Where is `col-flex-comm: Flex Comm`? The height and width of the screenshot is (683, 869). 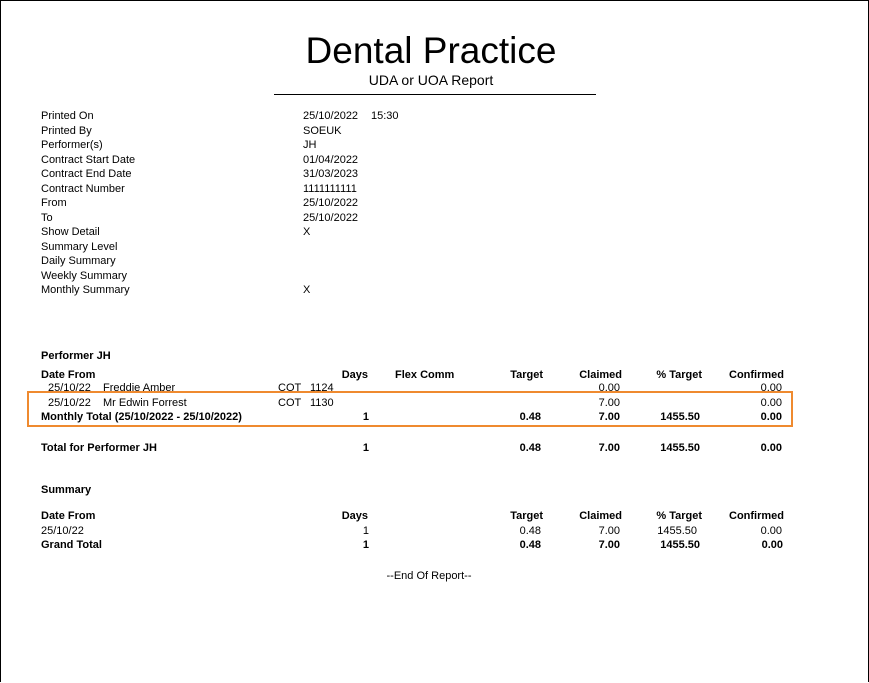
col-flex-comm: Flex Comm is located at coordinates (425, 375).